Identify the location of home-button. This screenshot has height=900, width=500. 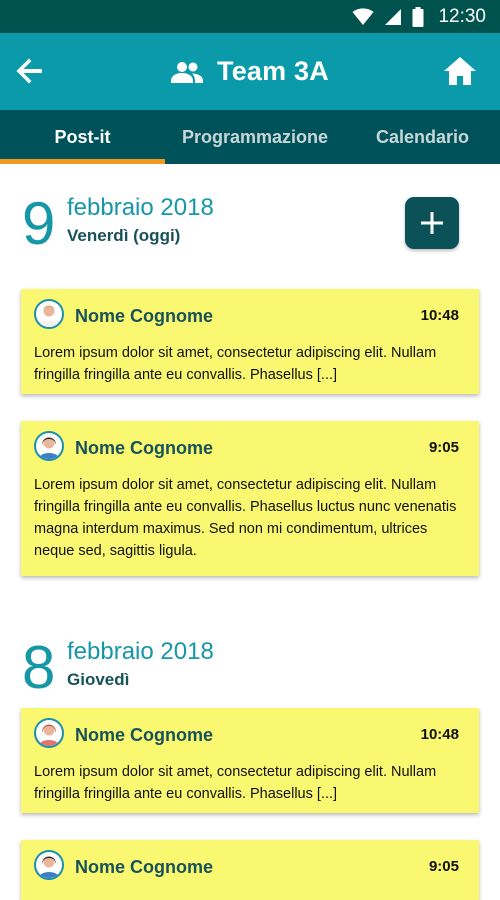
(460, 71).